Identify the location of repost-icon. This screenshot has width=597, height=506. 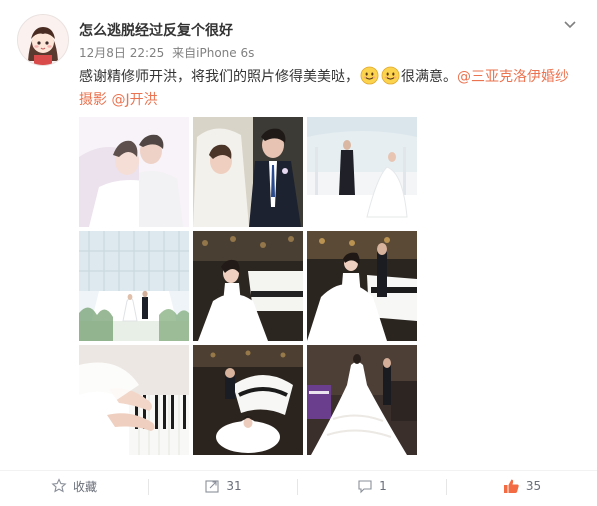
(212, 486).